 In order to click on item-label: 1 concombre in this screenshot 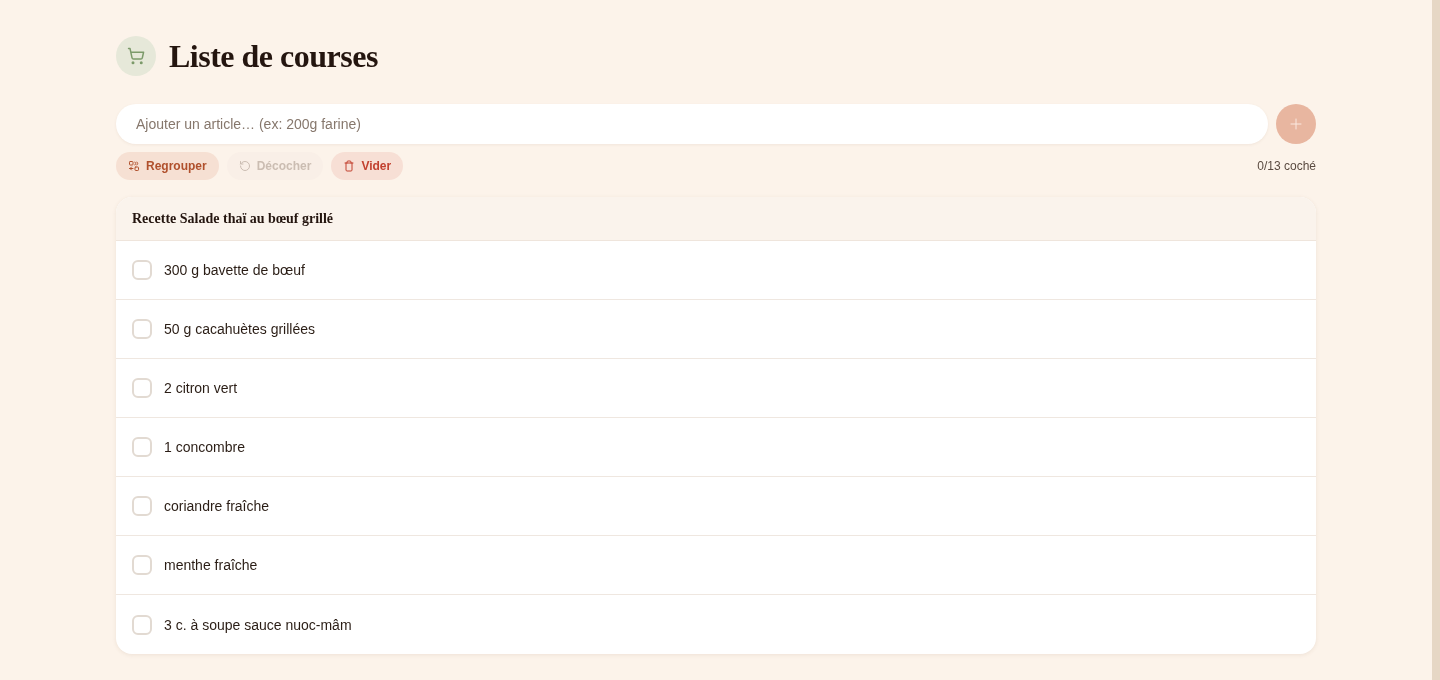, I will do `click(204, 447)`.